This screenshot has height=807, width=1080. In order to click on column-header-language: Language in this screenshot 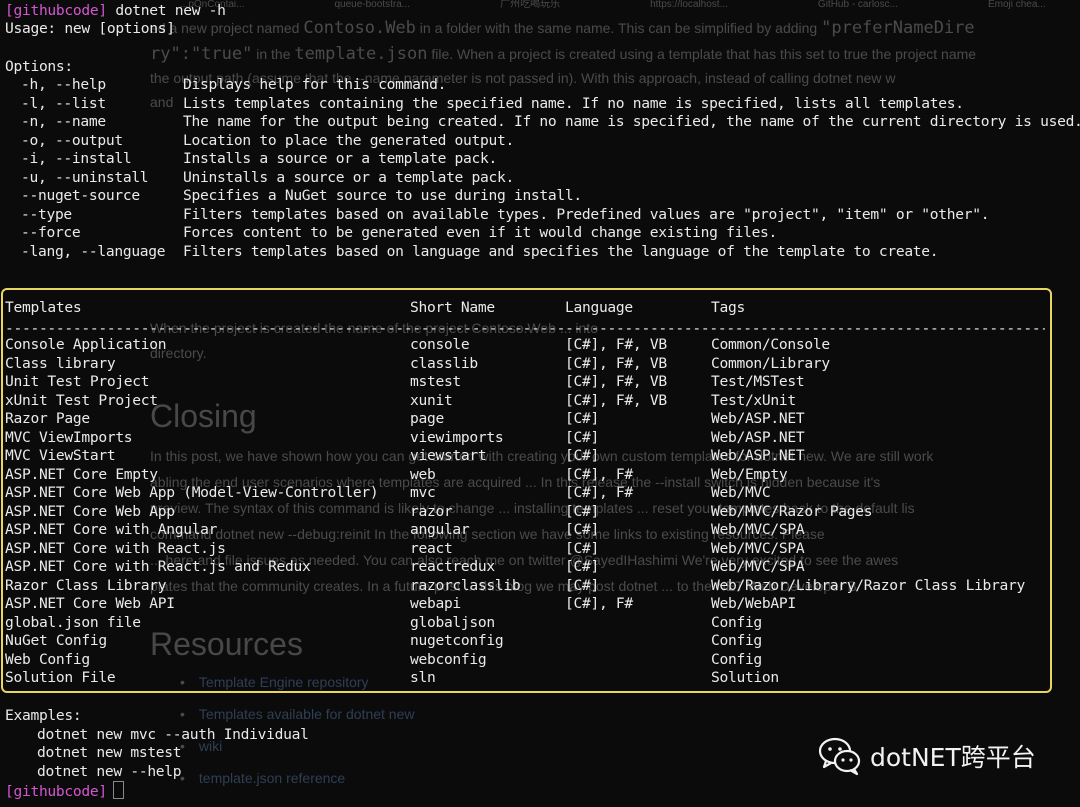, I will do `click(599, 307)`.